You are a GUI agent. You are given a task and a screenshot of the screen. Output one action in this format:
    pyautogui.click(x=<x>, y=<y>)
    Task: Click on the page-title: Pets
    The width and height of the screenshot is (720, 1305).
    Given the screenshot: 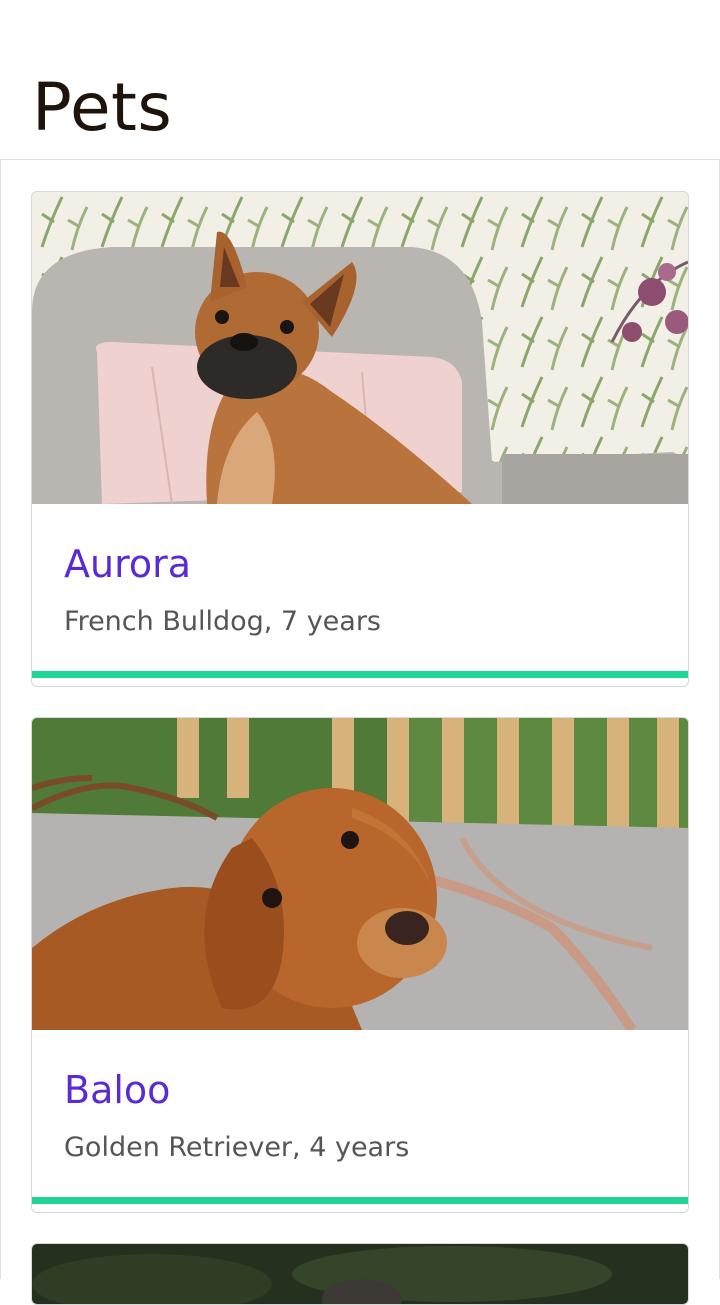 What is the action you would take?
    pyautogui.click(x=102, y=107)
    